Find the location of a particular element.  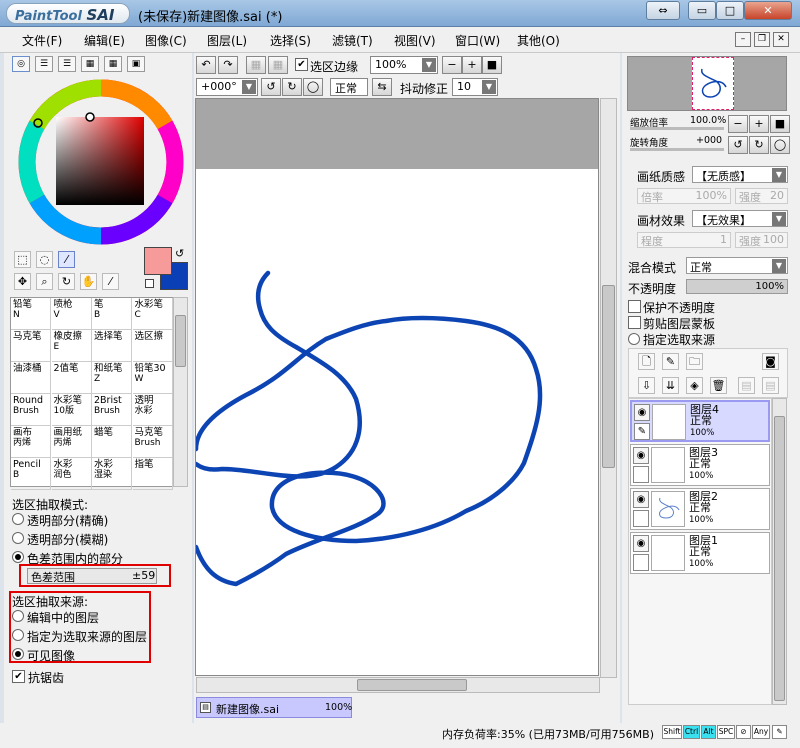

apply-mask-icon: ▤ is located at coordinates (746, 385).